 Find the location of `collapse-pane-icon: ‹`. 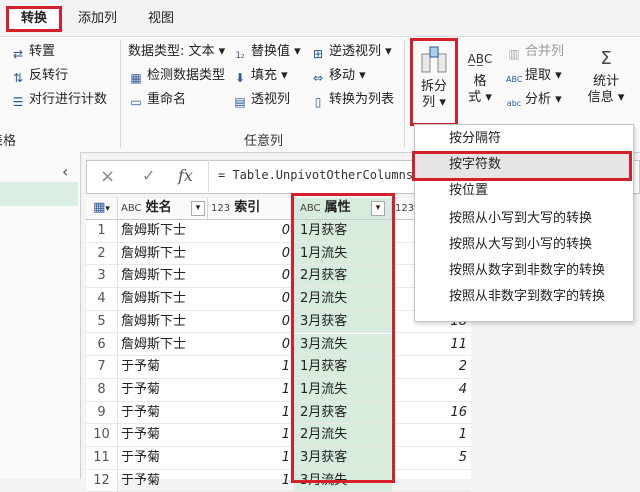

collapse-pane-icon: ‹ is located at coordinates (65, 171).